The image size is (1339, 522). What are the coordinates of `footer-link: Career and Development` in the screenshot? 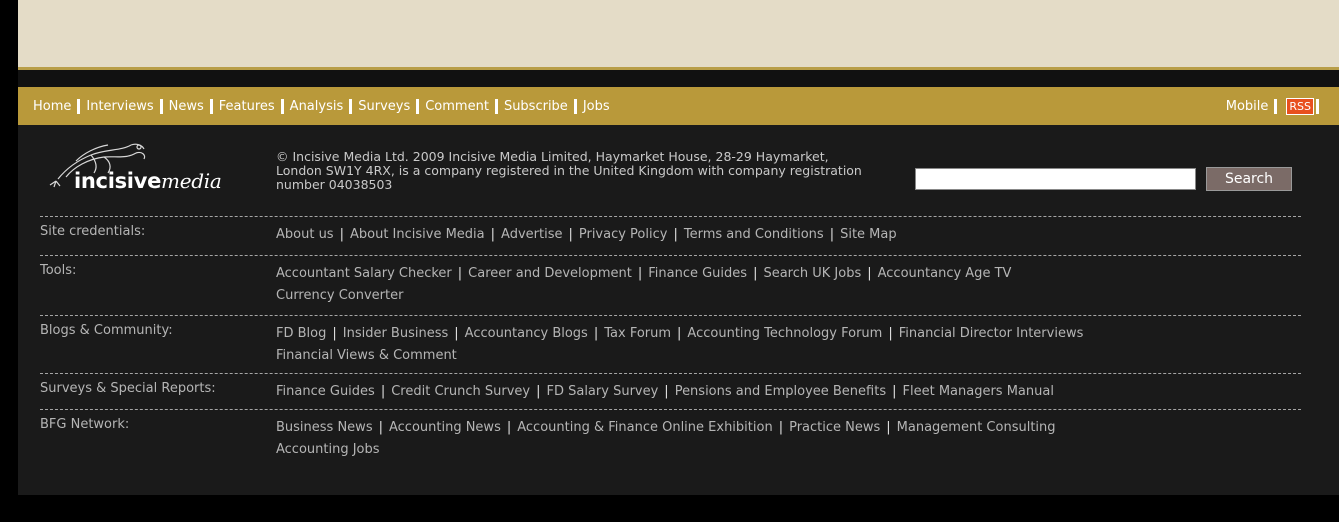 It's located at (550, 273).